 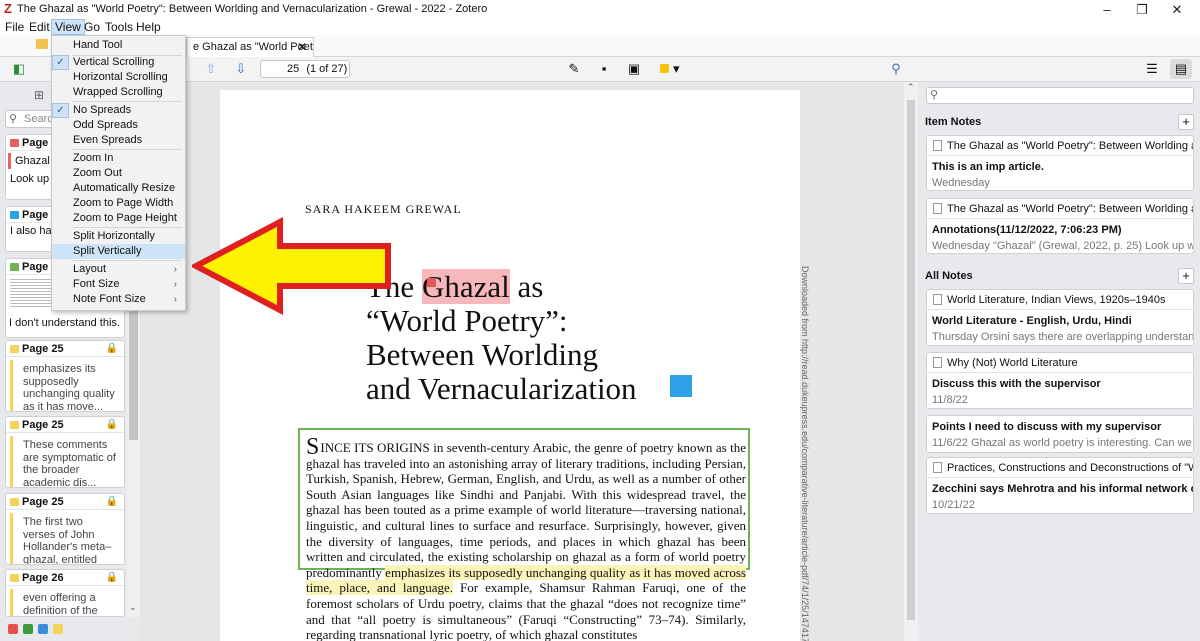 What do you see at coordinates (681, 386) in the screenshot?
I see `sticky-note-icon` at bounding box center [681, 386].